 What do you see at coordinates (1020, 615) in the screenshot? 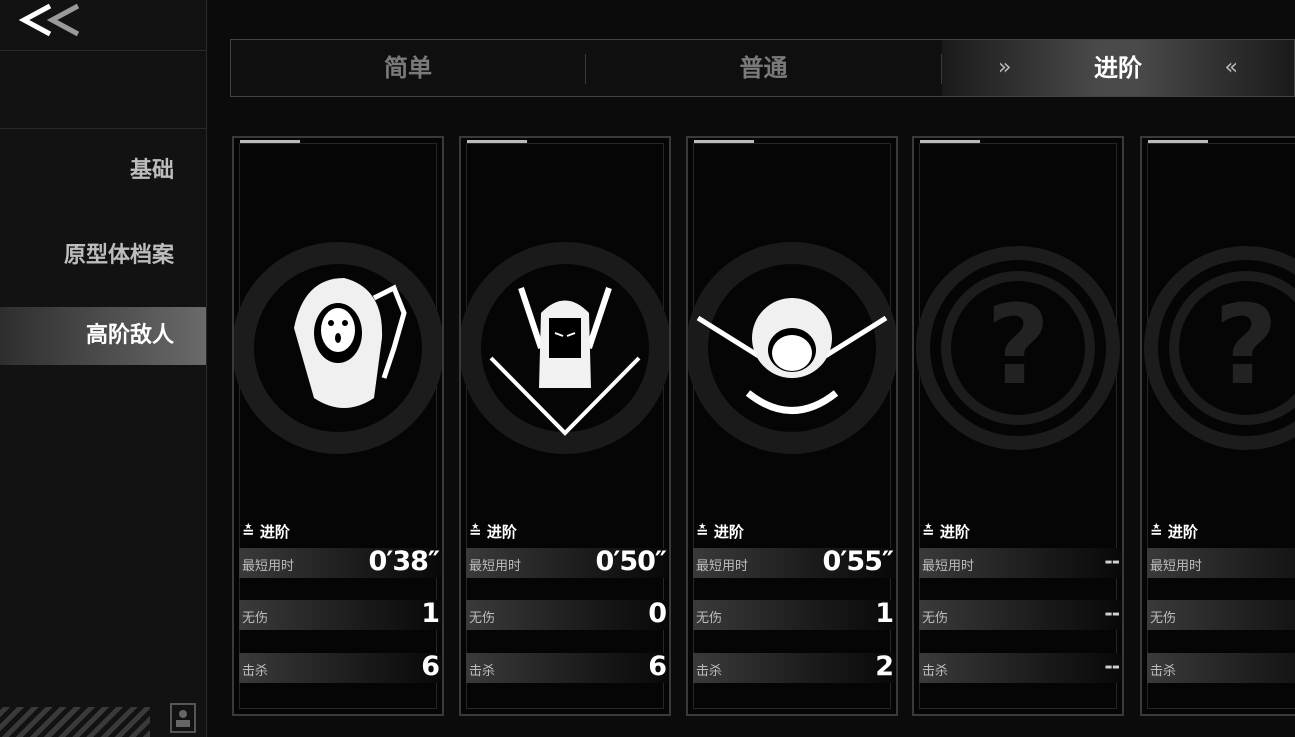
I see `stat-row: 无伤 --` at bounding box center [1020, 615].